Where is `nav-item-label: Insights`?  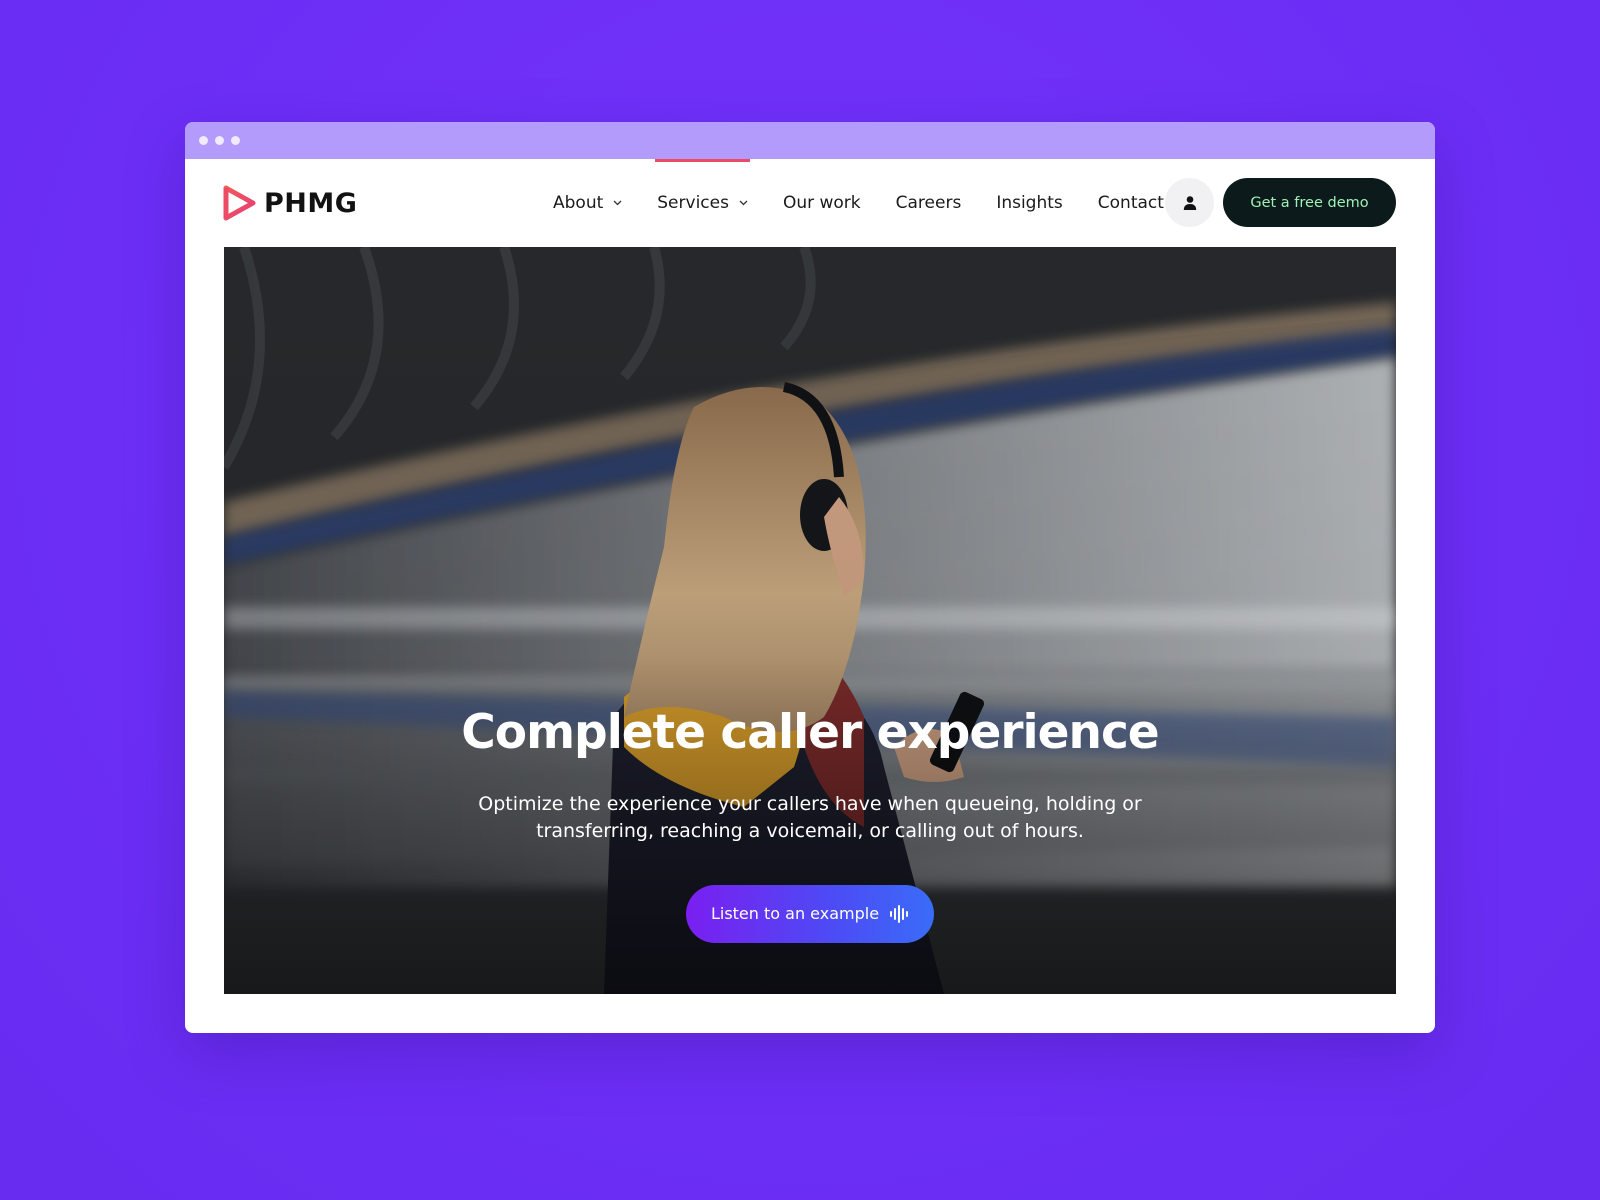 nav-item-label: Insights is located at coordinates (1029, 203).